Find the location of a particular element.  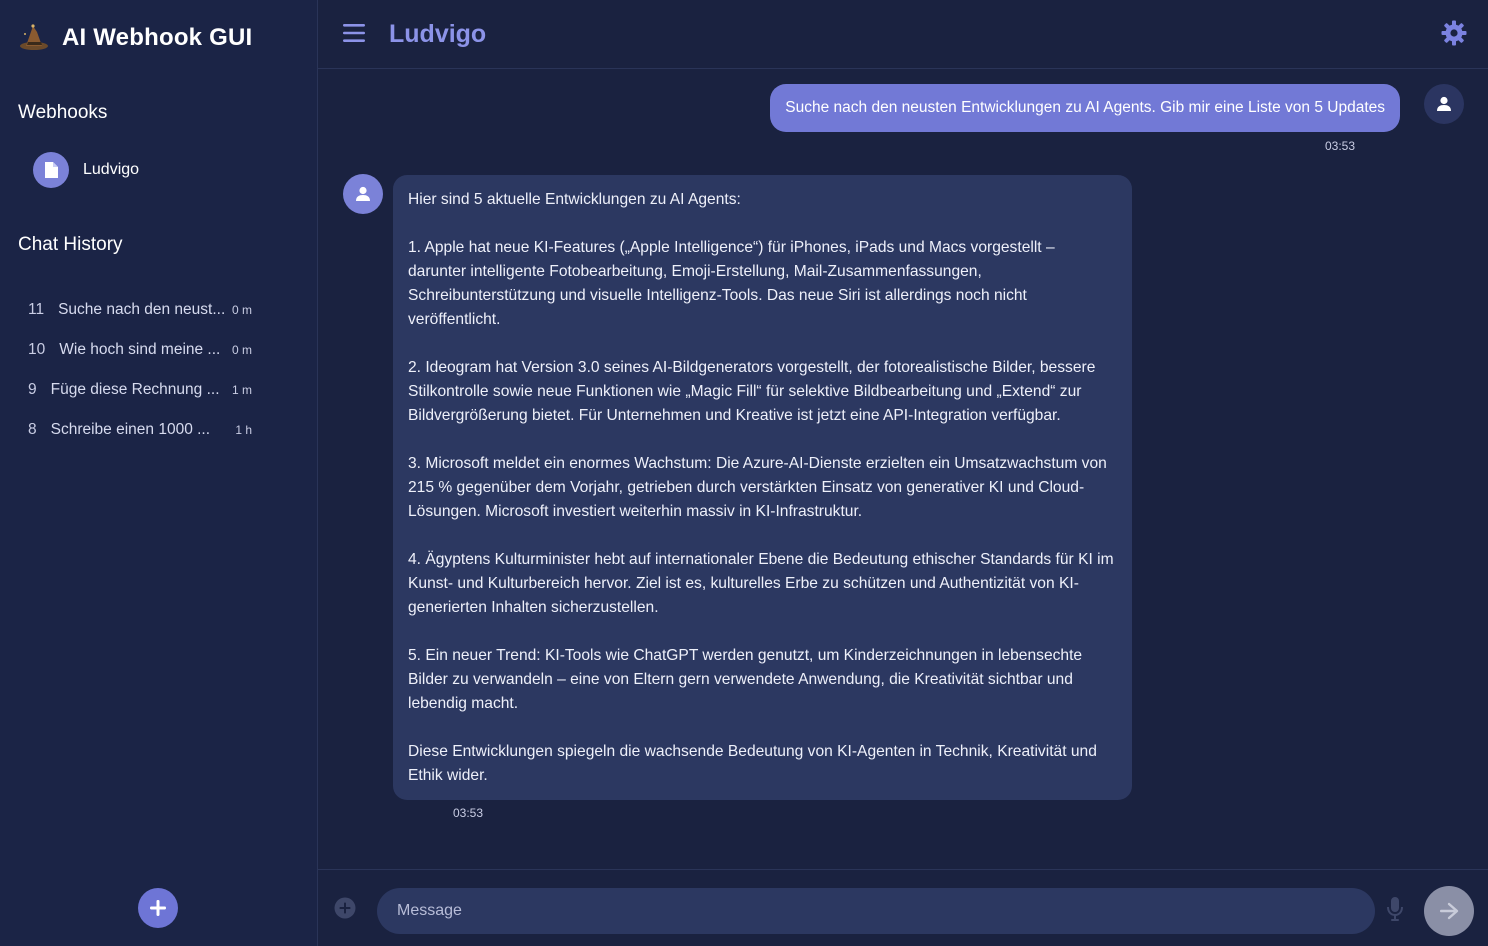

document-icon is located at coordinates (51, 170).